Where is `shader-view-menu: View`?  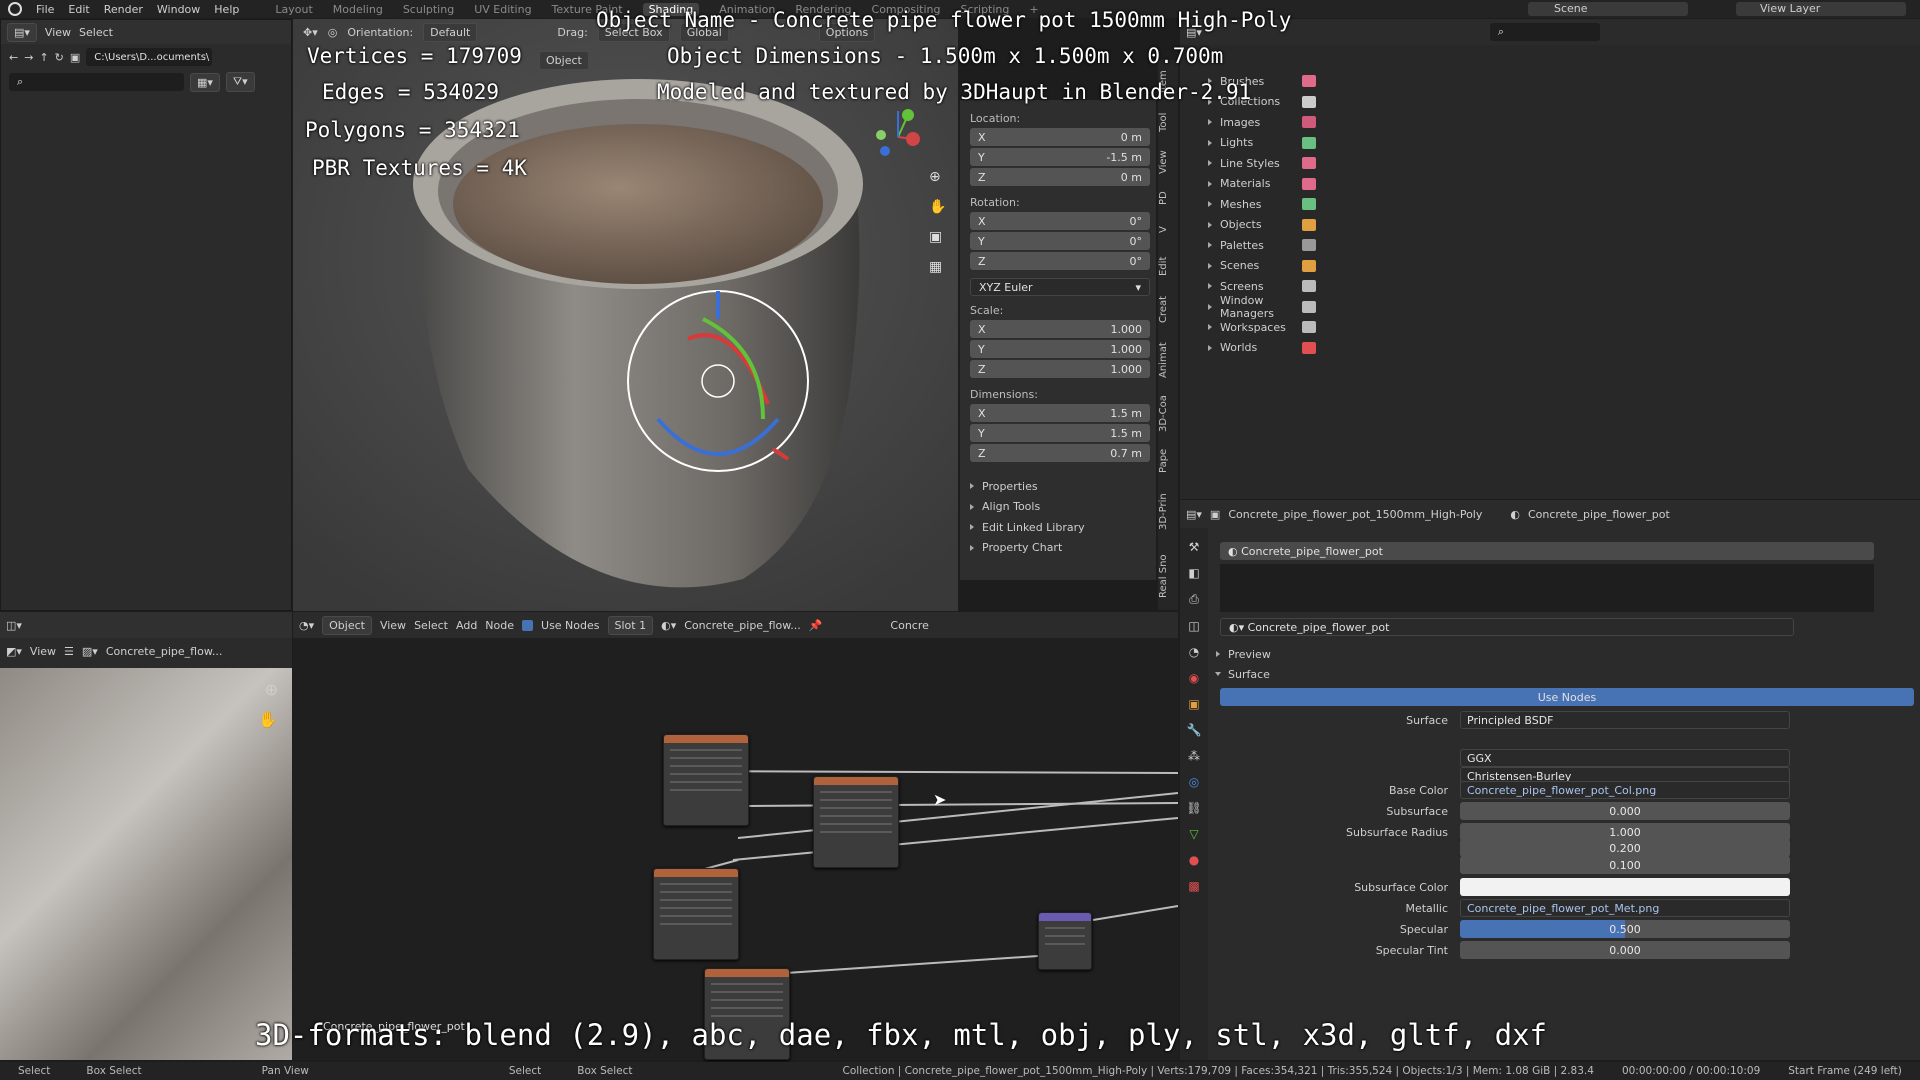 shader-view-menu: View is located at coordinates (393, 625).